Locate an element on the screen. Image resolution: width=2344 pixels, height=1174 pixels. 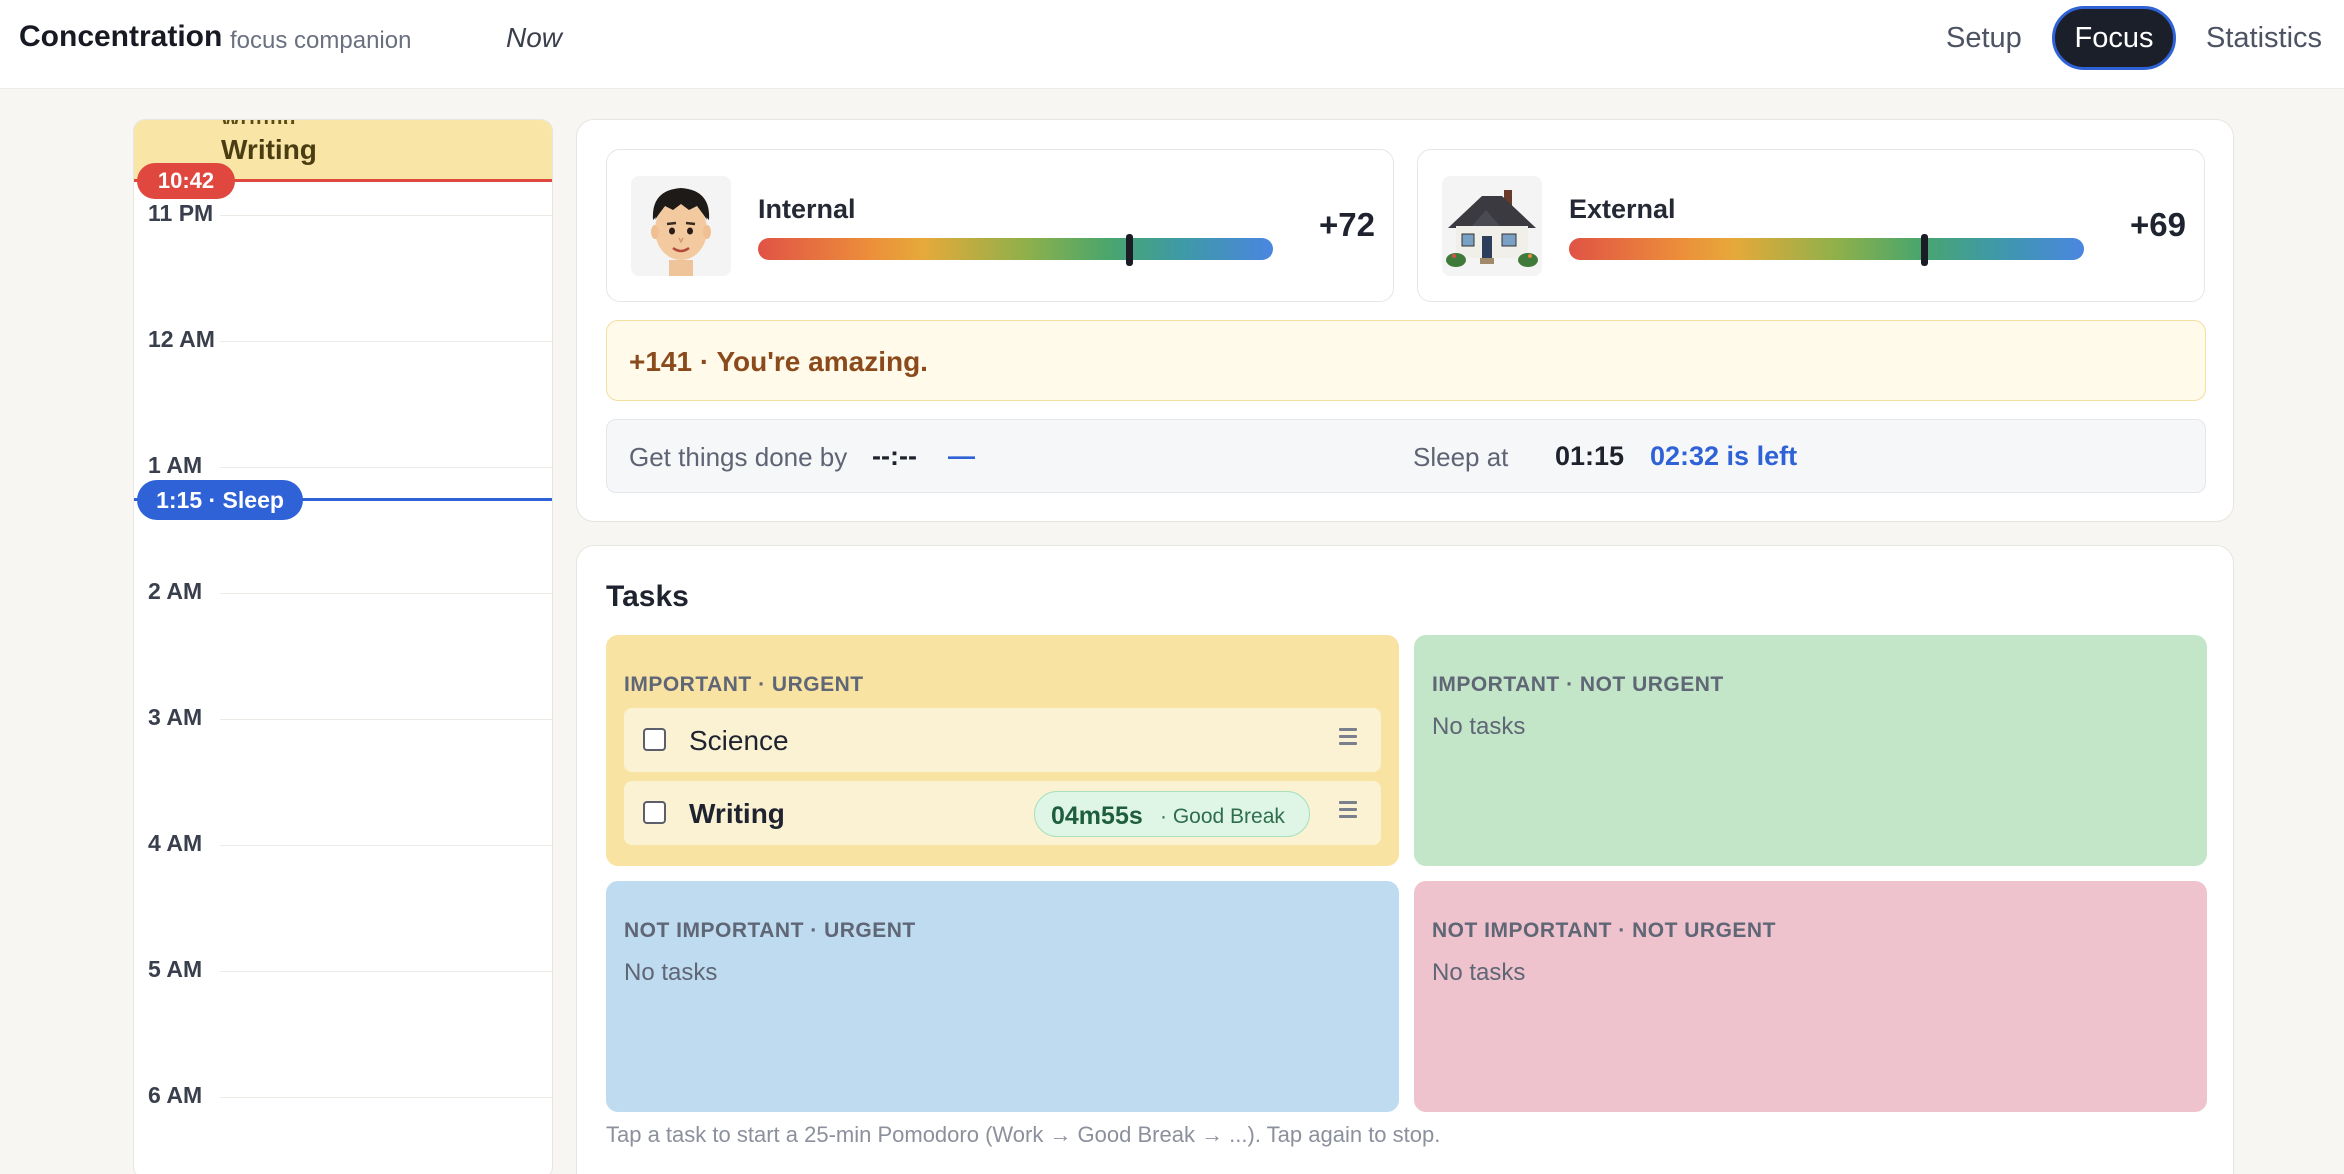
hour-row: 5 AM is located at coordinates (343, 971).